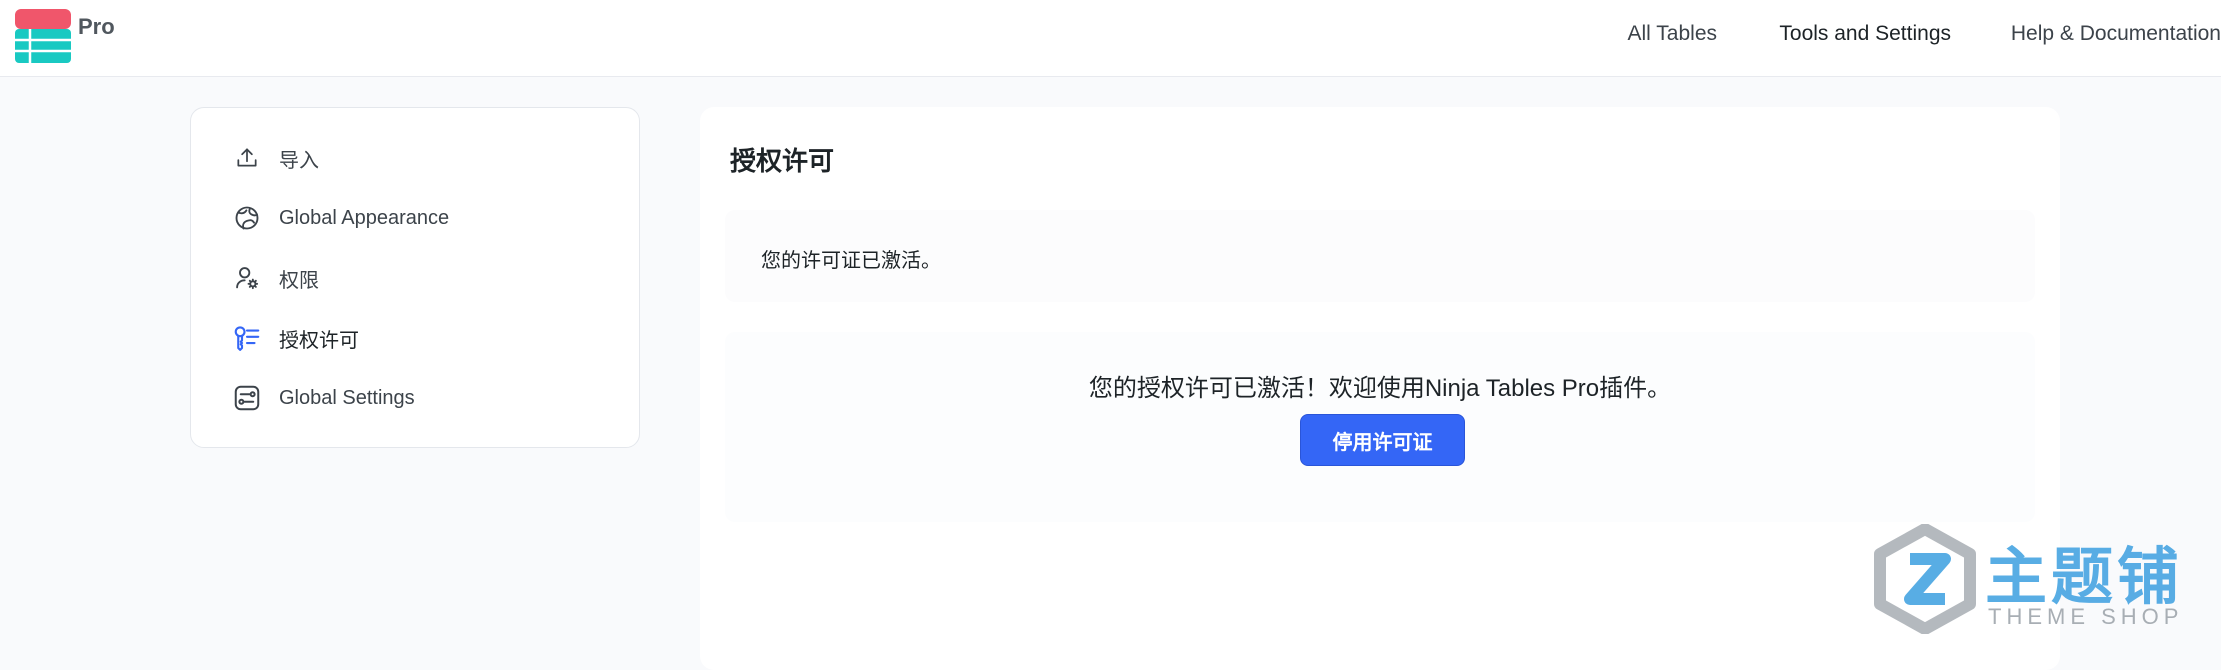 The height and width of the screenshot is (670, 2221). Describe the element at coordinates (1925, 579) in the screenshot. I see `theme-shop-logo-icon` at that location.